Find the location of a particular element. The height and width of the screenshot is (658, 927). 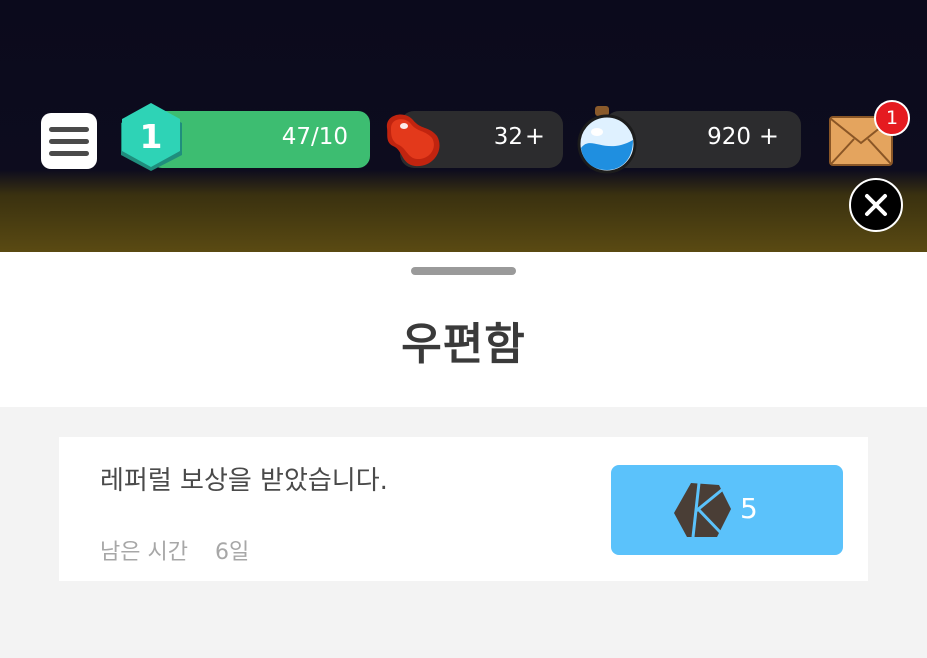

remaining-time-value: 6일 is located at coordinates (232, 552).